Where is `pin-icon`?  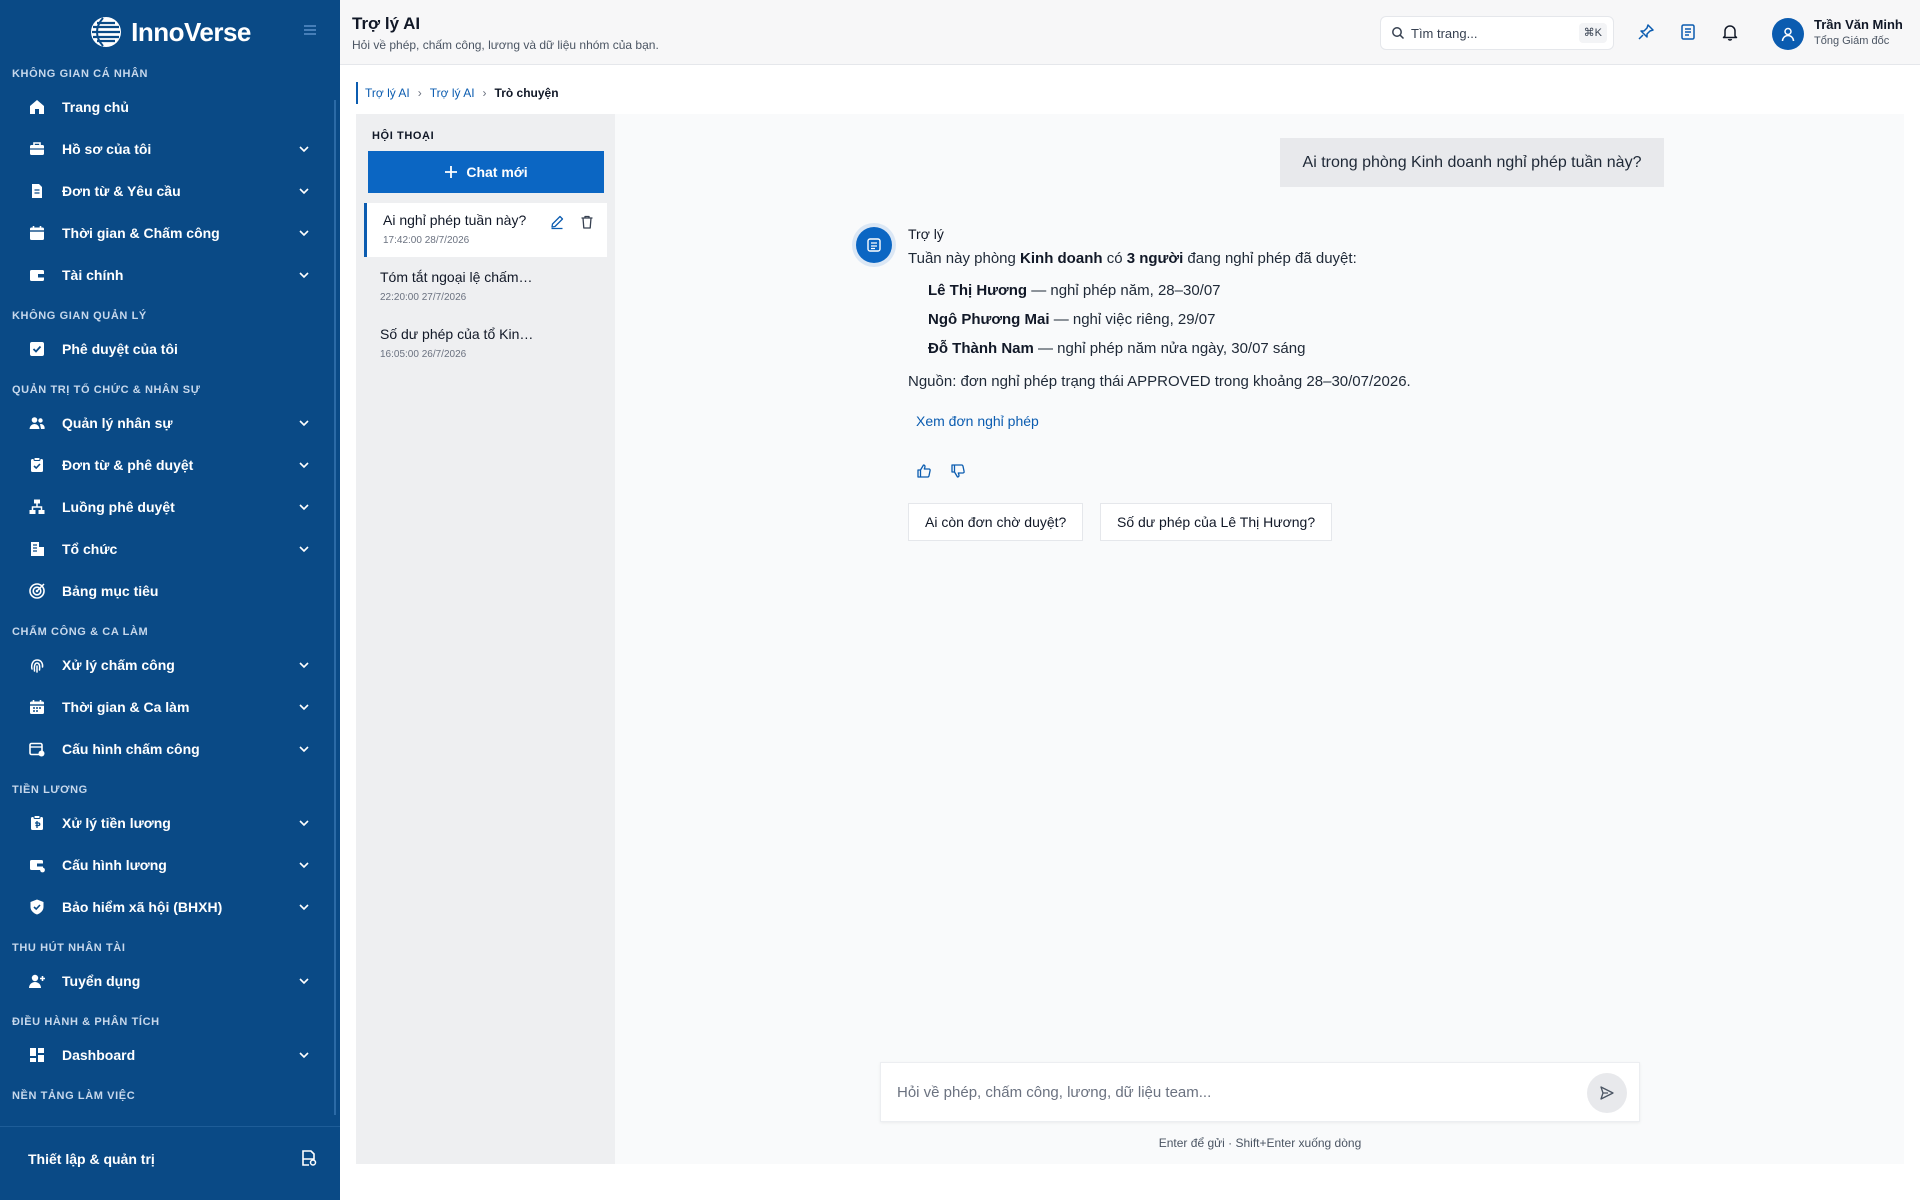
pin-icon is located at coordinates (1646, 32).